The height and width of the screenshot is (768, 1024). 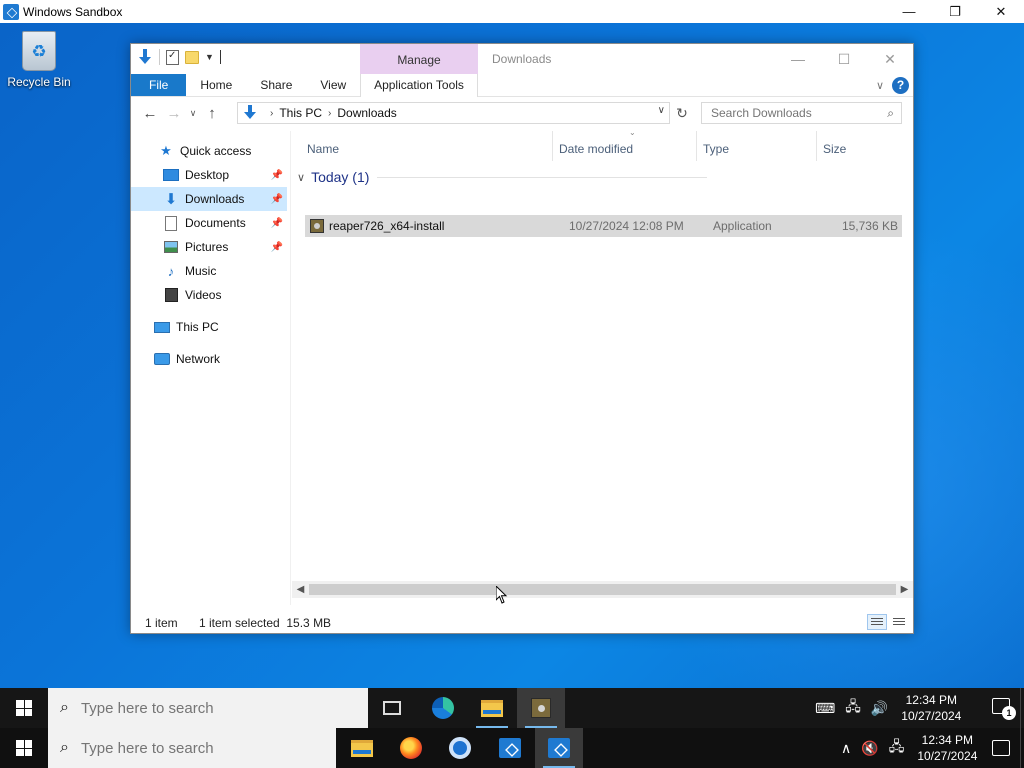 I want to click on volume-icon: 🔊, so click(x=879, y=708).